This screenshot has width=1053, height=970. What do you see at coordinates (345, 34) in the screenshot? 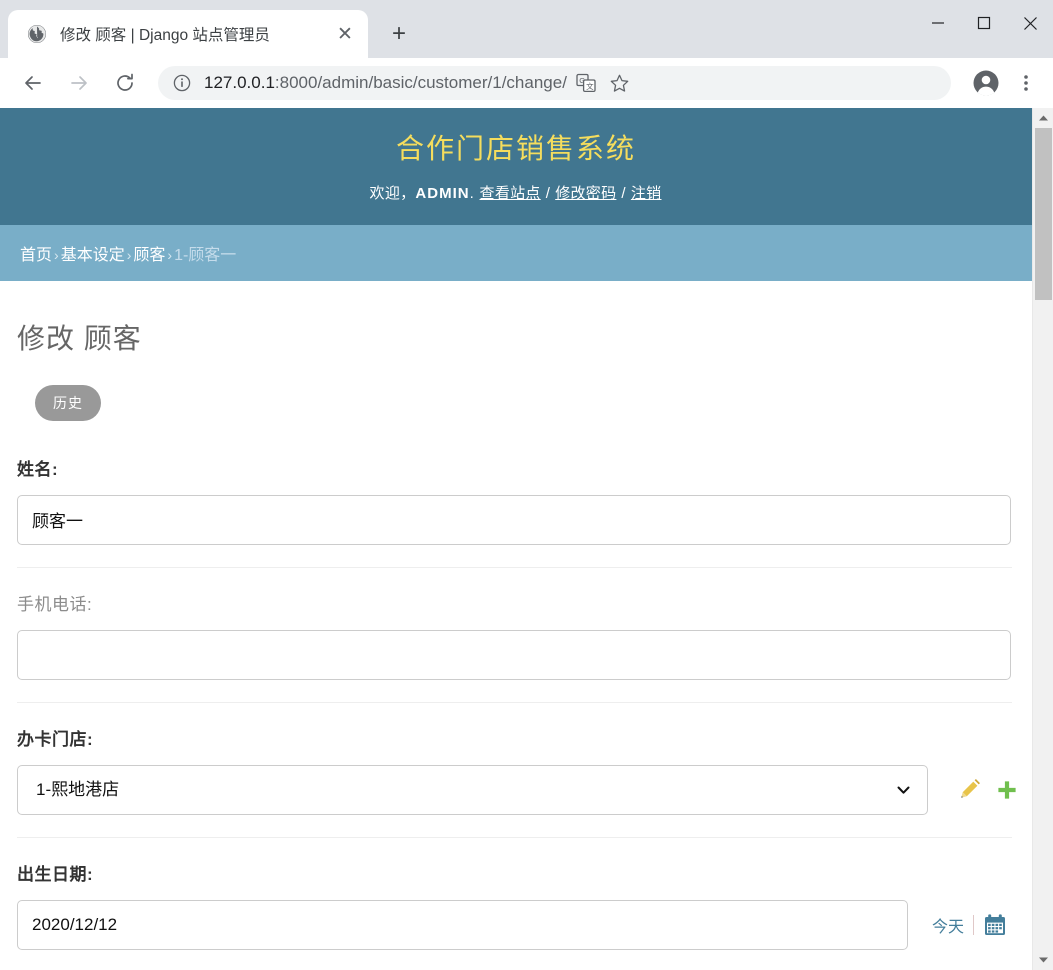
I see `tab-close-icon: ✕` at bounding box center [345, 34].